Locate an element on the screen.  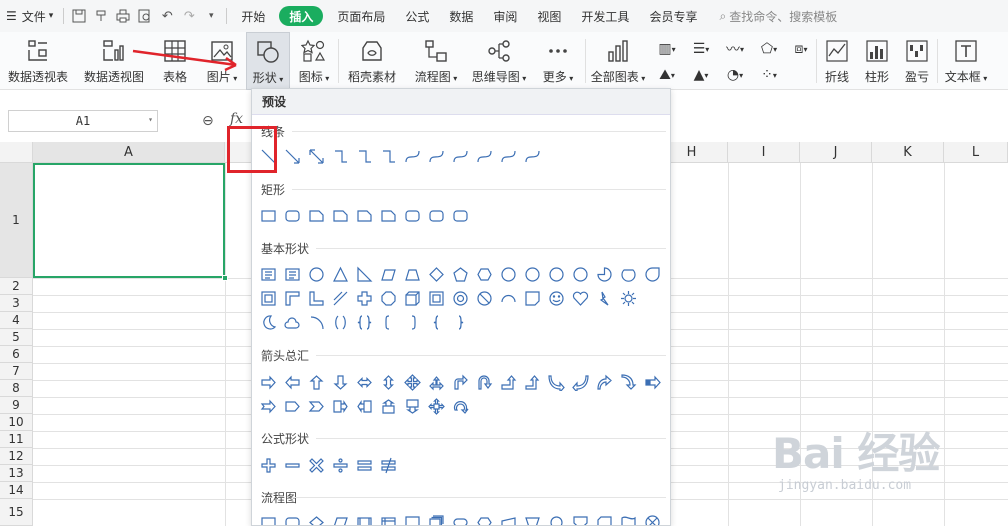
arrow-shape-arrUD-icon is located at coordinates (388, 382).